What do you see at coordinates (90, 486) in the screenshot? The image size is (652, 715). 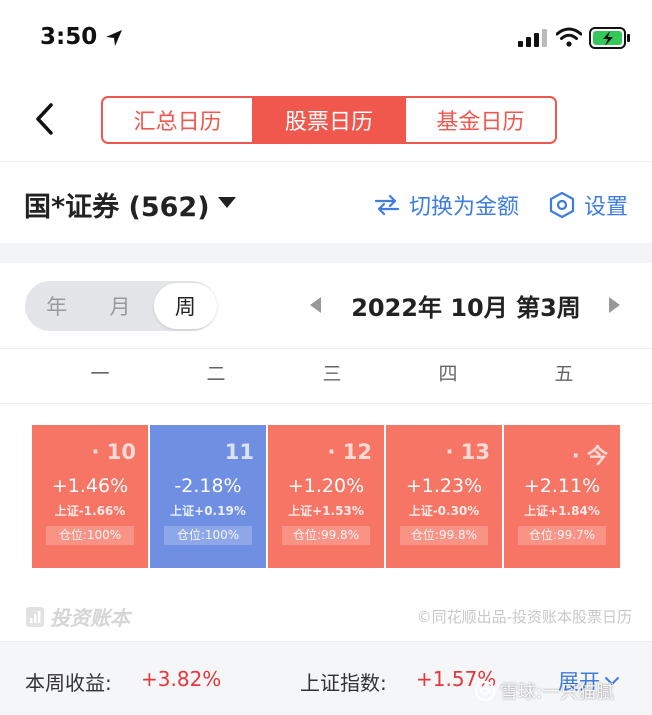 I see `day-return: +1.46%` at bounding box center [90, 486].